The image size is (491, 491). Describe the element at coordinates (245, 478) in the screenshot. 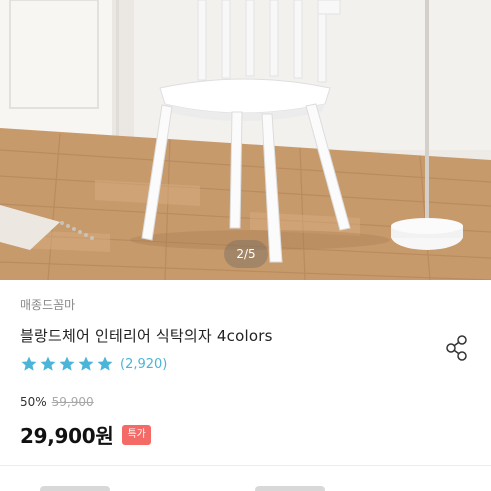

I see `next-section-preview` at that location.